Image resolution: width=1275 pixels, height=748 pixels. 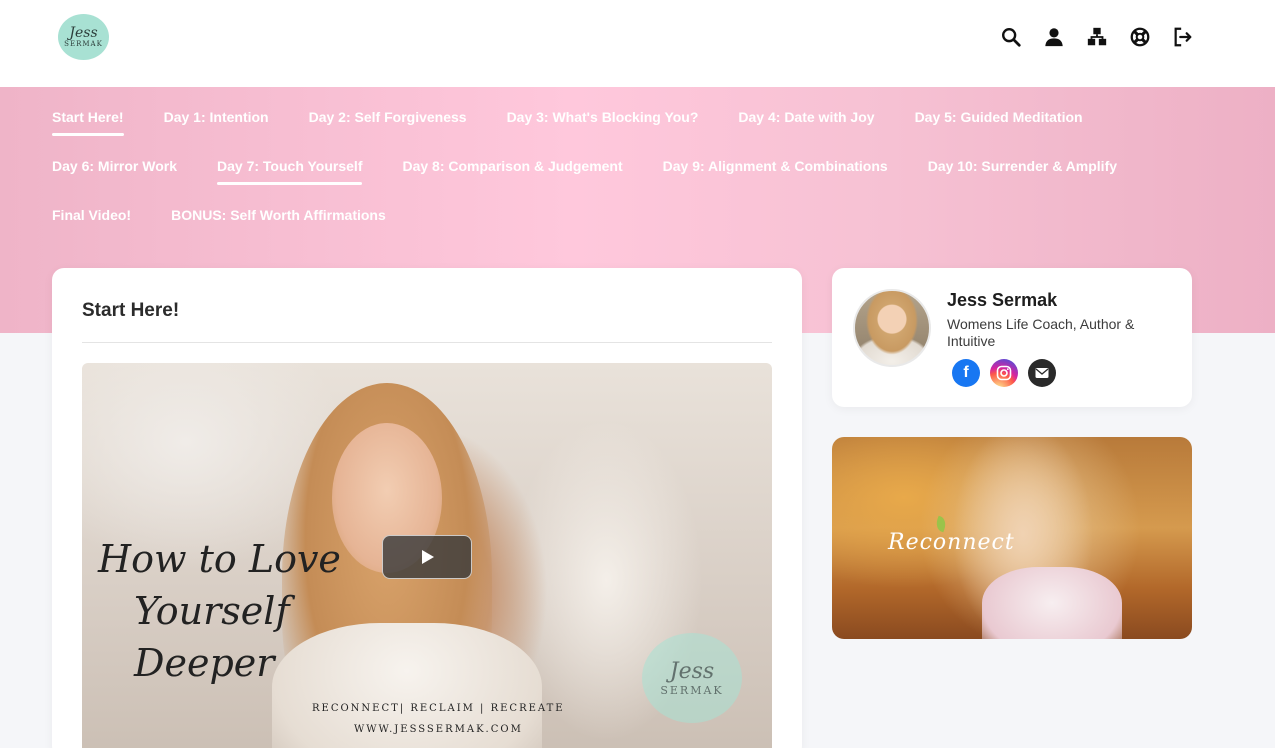 I want to click on play-icon, so click(x=428, y=557).